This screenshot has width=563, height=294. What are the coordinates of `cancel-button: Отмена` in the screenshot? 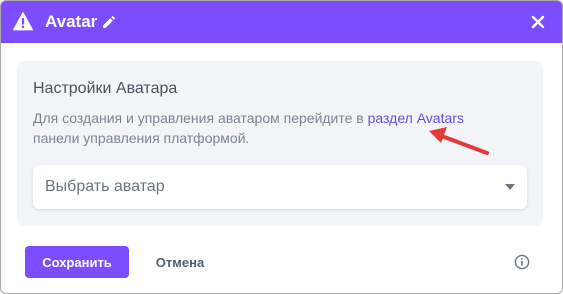 It's located at (180, 262).